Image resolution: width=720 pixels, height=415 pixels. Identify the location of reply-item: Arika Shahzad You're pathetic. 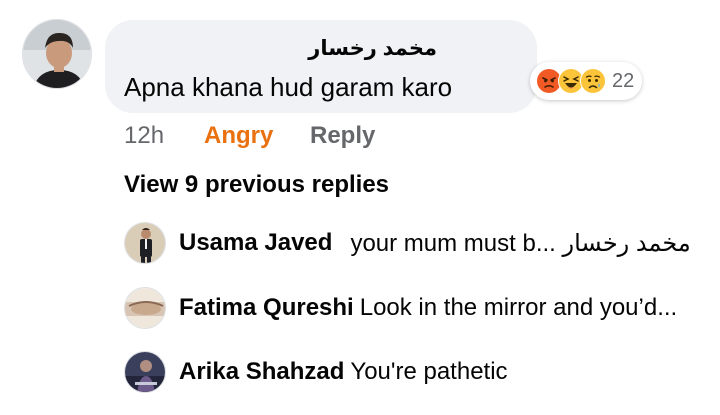
(316, 372).